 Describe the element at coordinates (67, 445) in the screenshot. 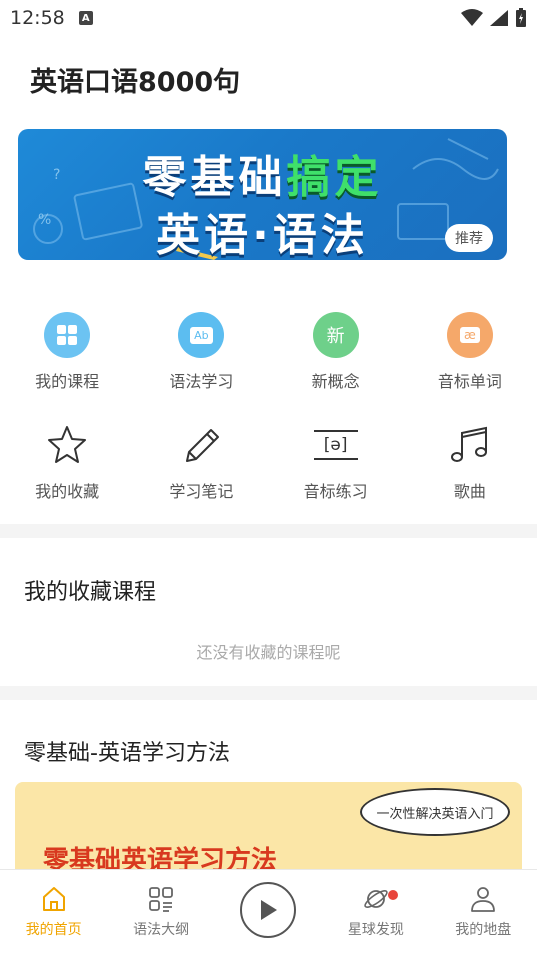

I see `star-icon` at that location.